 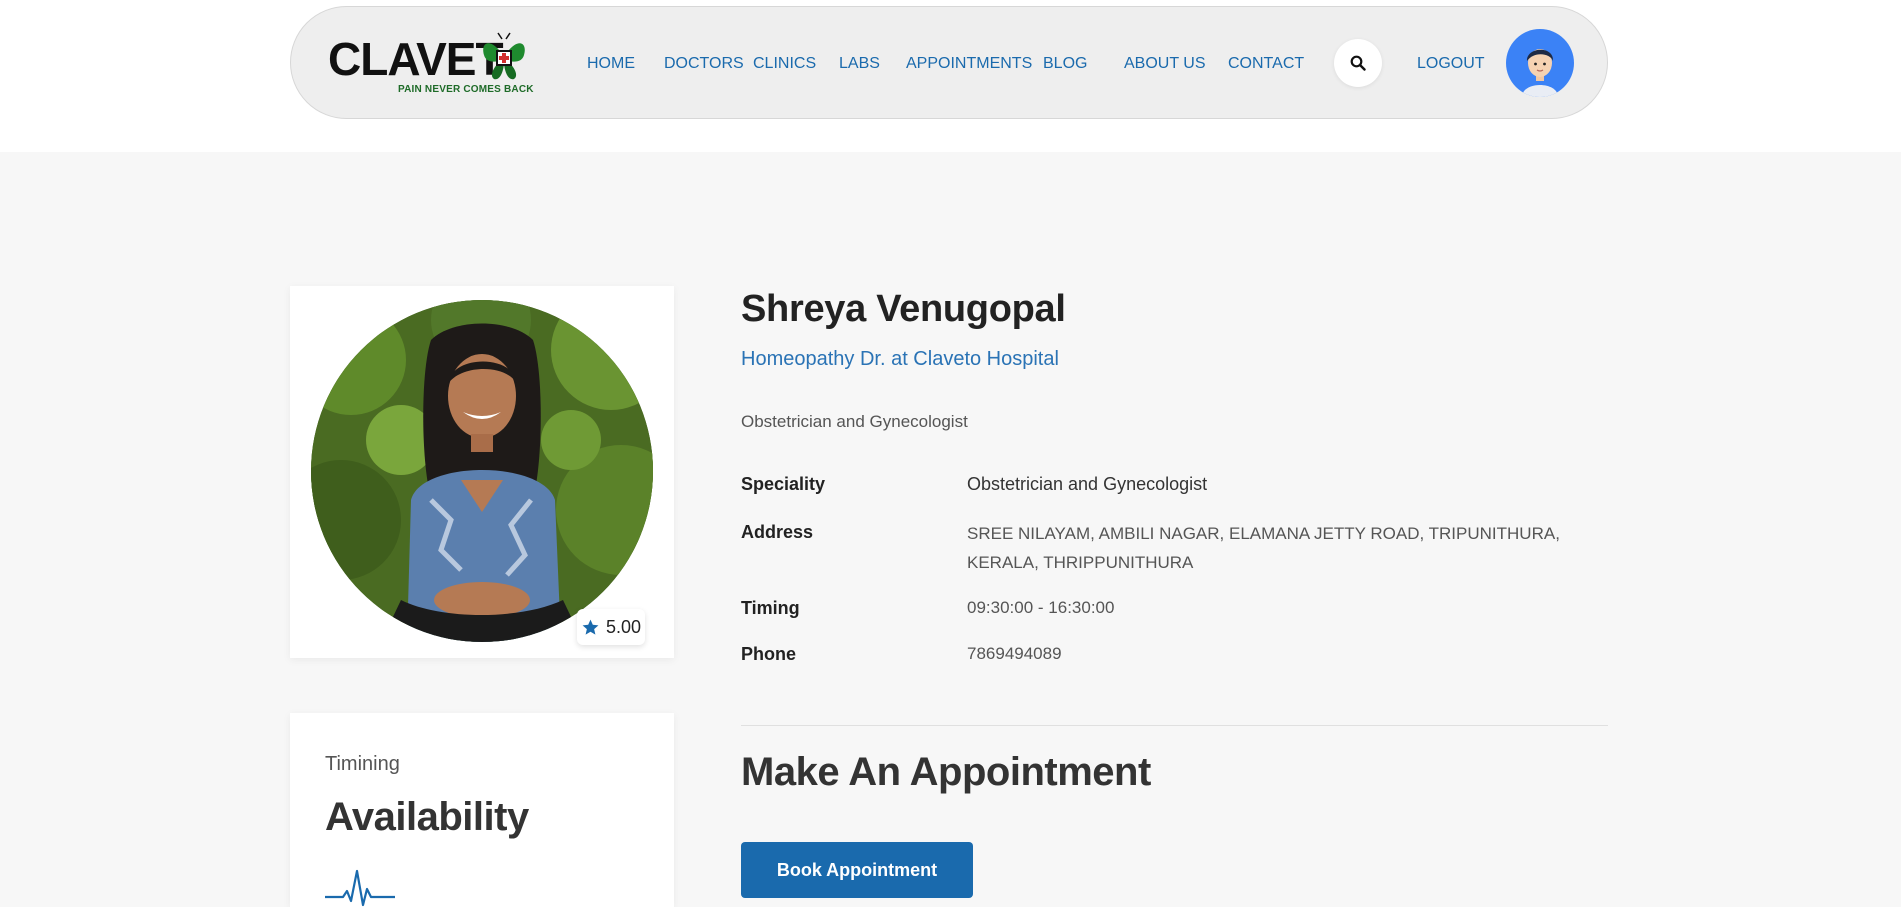 What do you see at coordinates (362, 764) in the screenshot?
I see `availability-subtitle: Timining` at bounding box center [362, 764].